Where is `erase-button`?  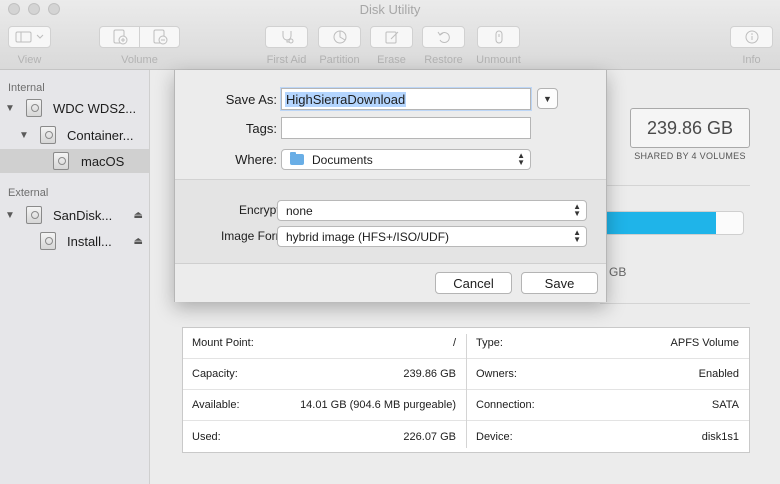
erase-button is located at coordinates (391, 37).